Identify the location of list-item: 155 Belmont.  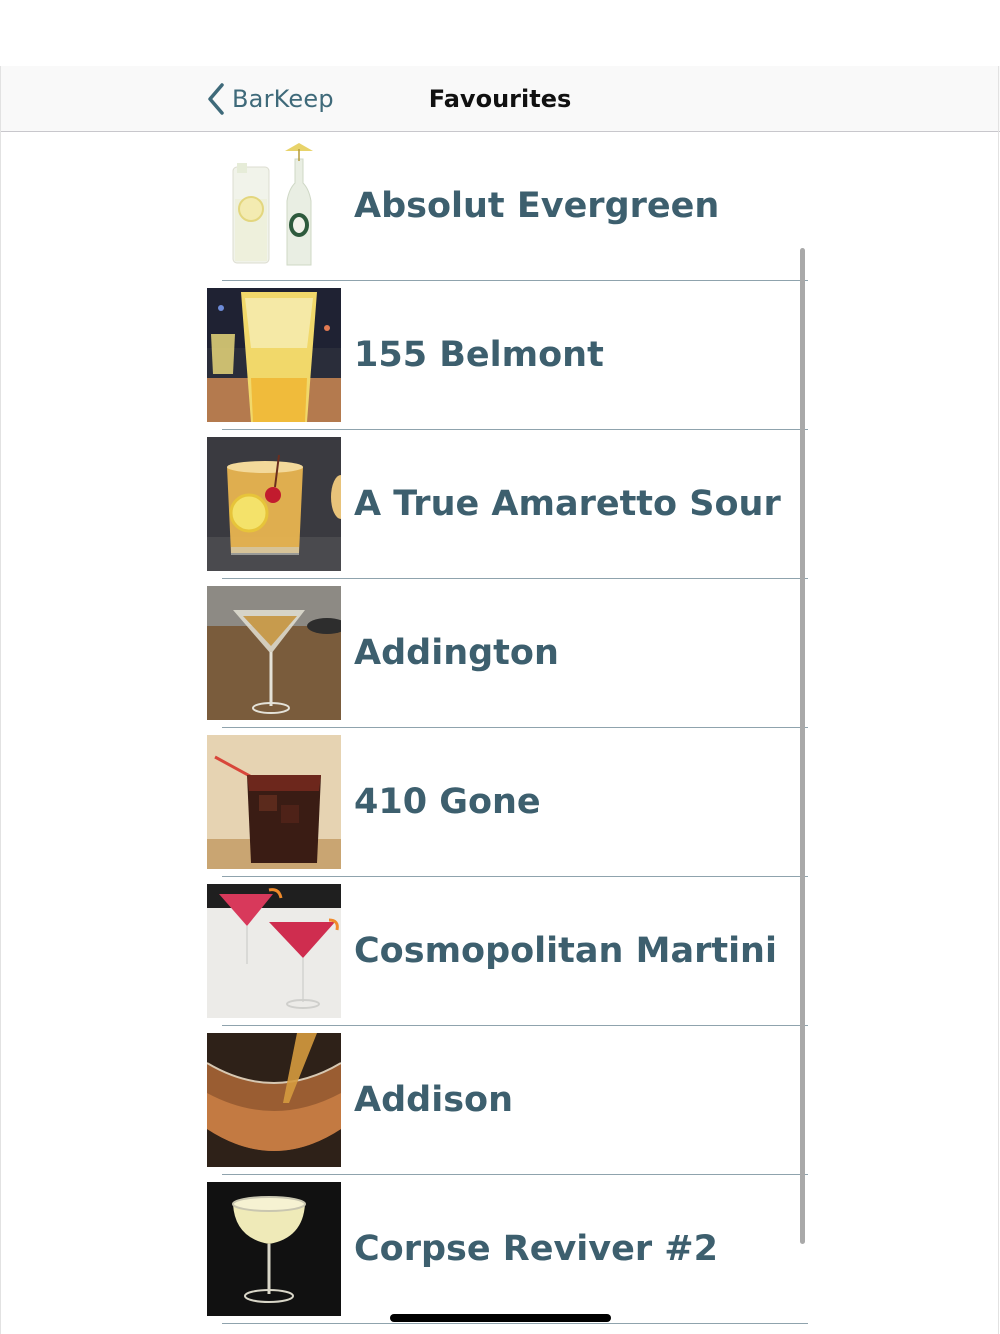
(500, 355).